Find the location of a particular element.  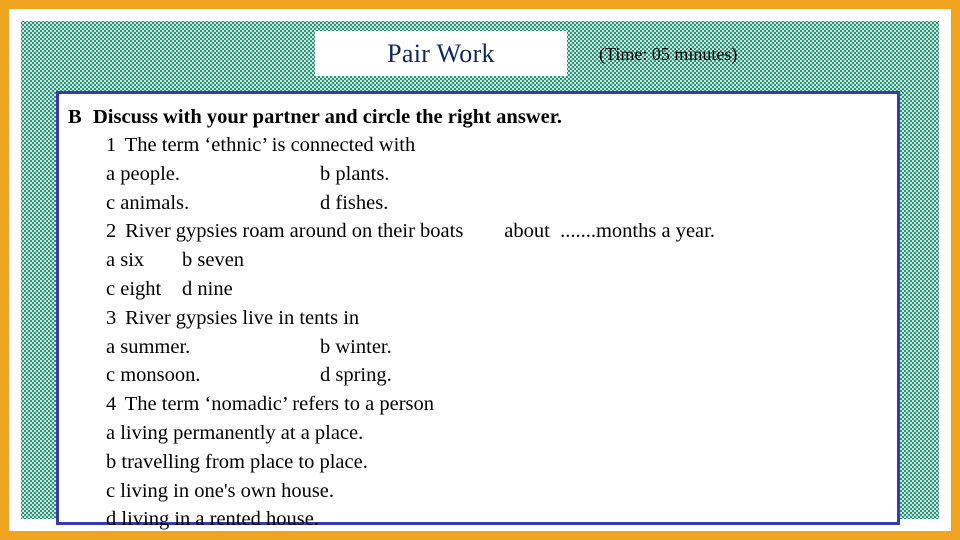

question-number: 2 is located at coordinates (111, 231).